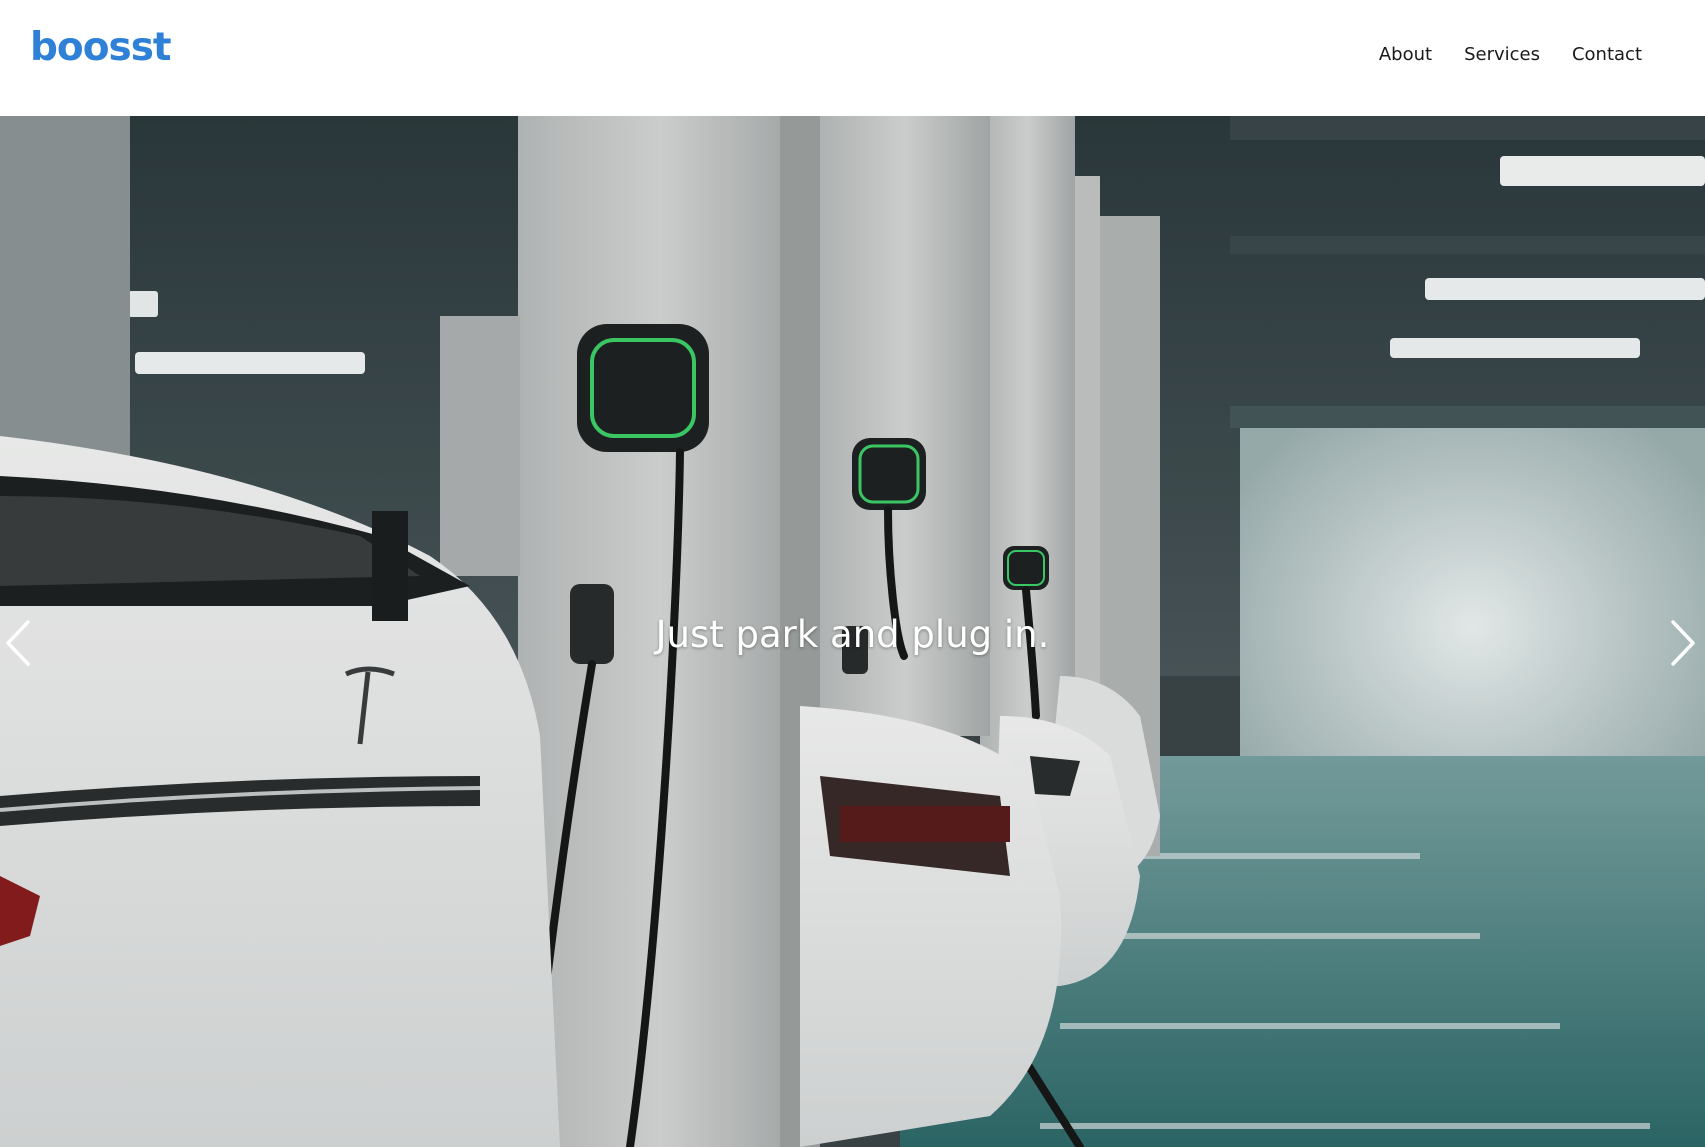  I want to click on slideshow-prev-button, so click(22, 643).